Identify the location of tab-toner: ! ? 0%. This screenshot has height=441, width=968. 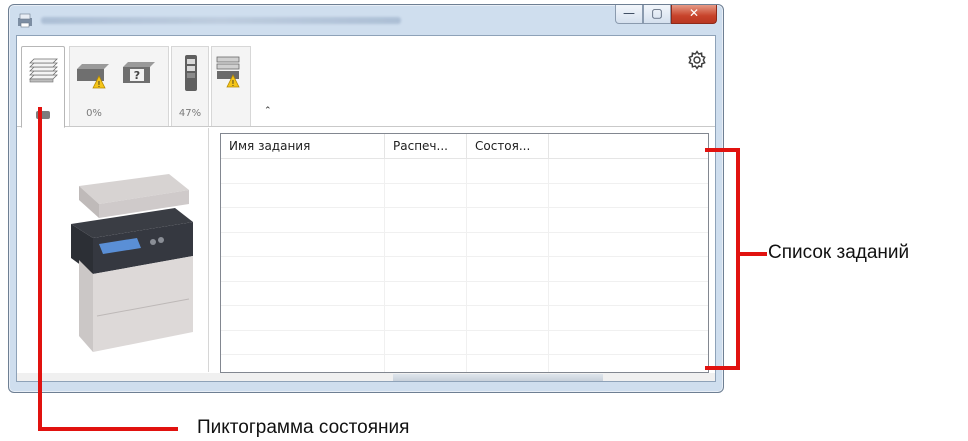
(119, 86).